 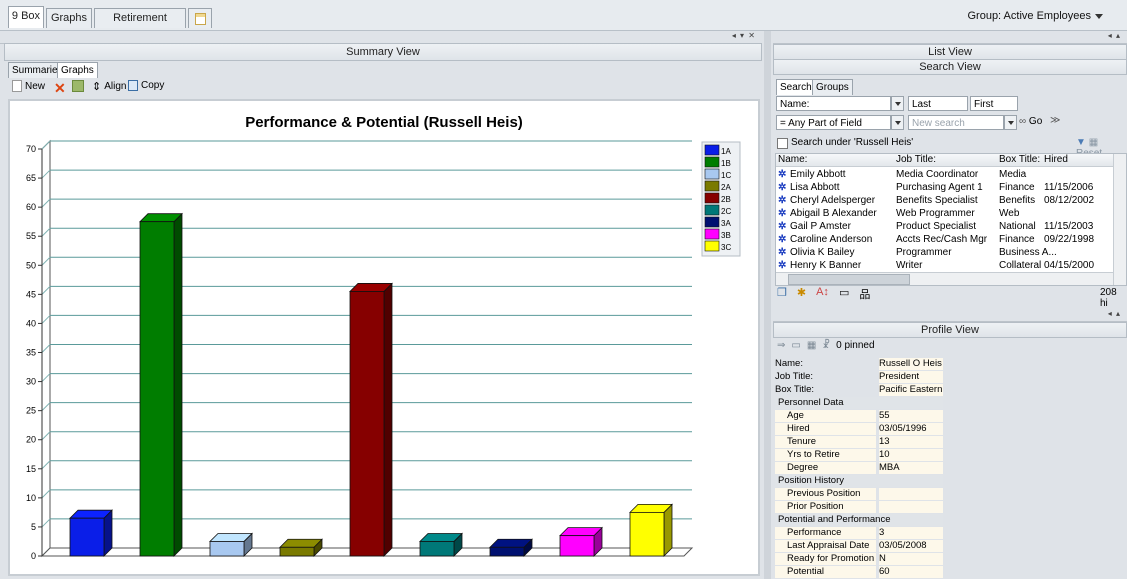 I want to click on match-mode-select: = Any Part of Field, so click(x=833, y=122).